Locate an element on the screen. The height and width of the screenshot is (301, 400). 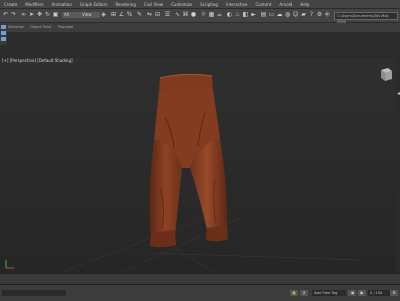
pivot-icon: ◈ is located at coordinates (103, 14).